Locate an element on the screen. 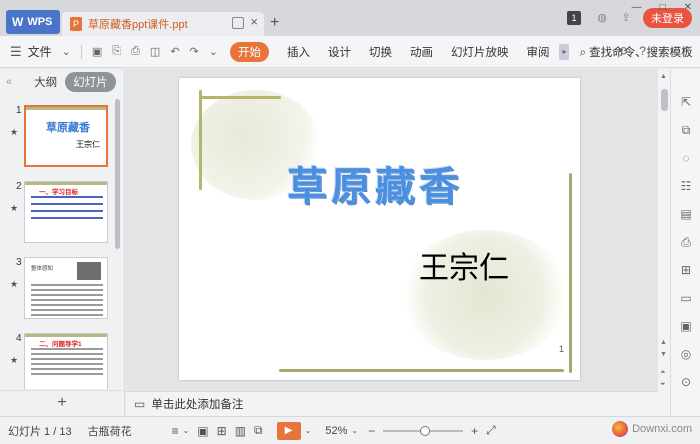 This screenshot has height=444, width=700. help-circle-icon: ◎ is located at coordinates (686, 354).